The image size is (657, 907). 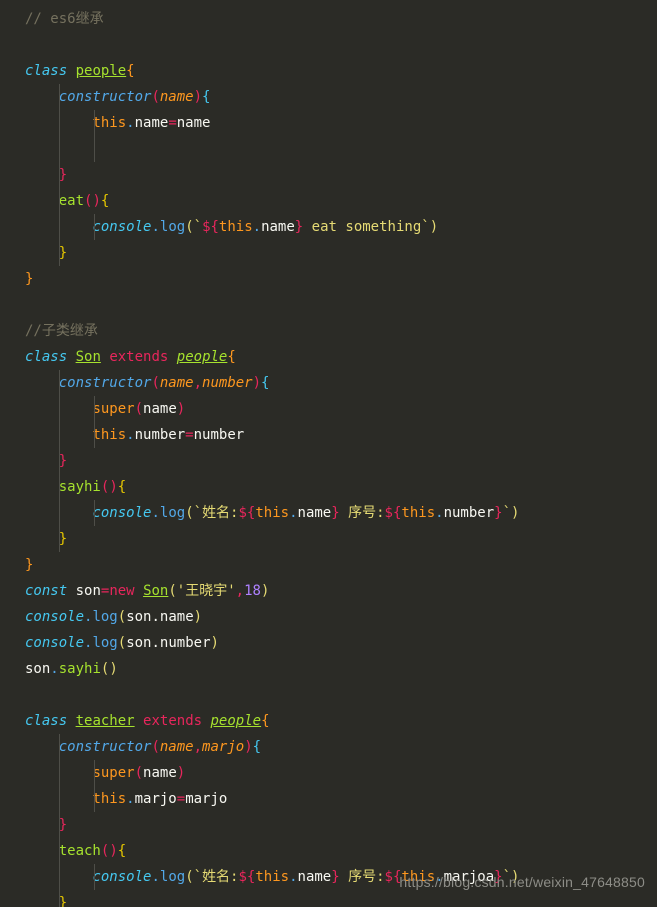 I want to click on param-number: number, so click(x=227, y=383).